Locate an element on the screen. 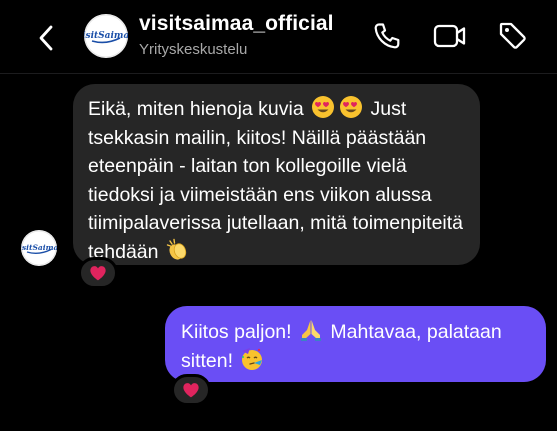 The width and height of the screenshot is (557, 431). sender-avatar: visitSaimaa is located at coordinates (39, 248).